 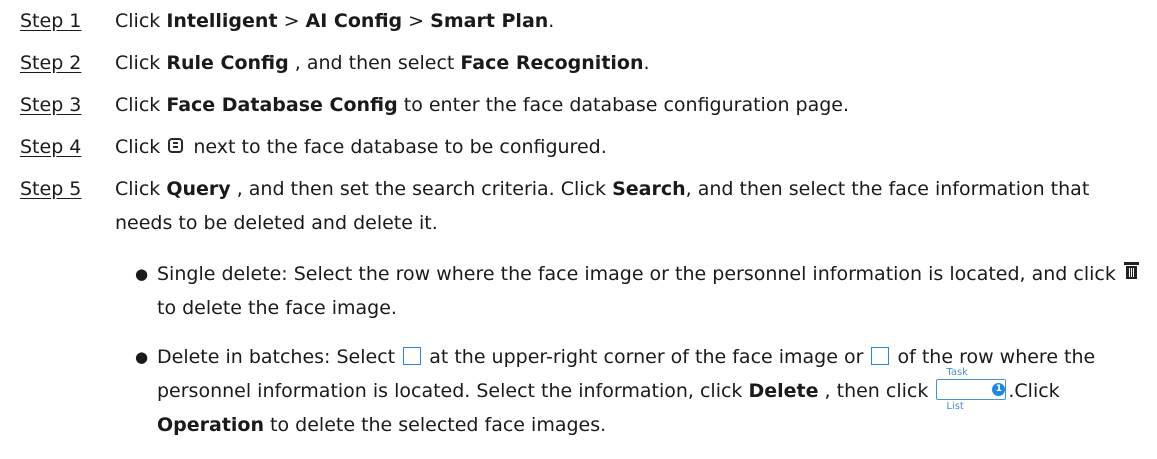 What do you see at coordinates (552, 63) in the screenshot?
I see `face-recognition-label: Face Recognition` at bounding box center [552, 63].